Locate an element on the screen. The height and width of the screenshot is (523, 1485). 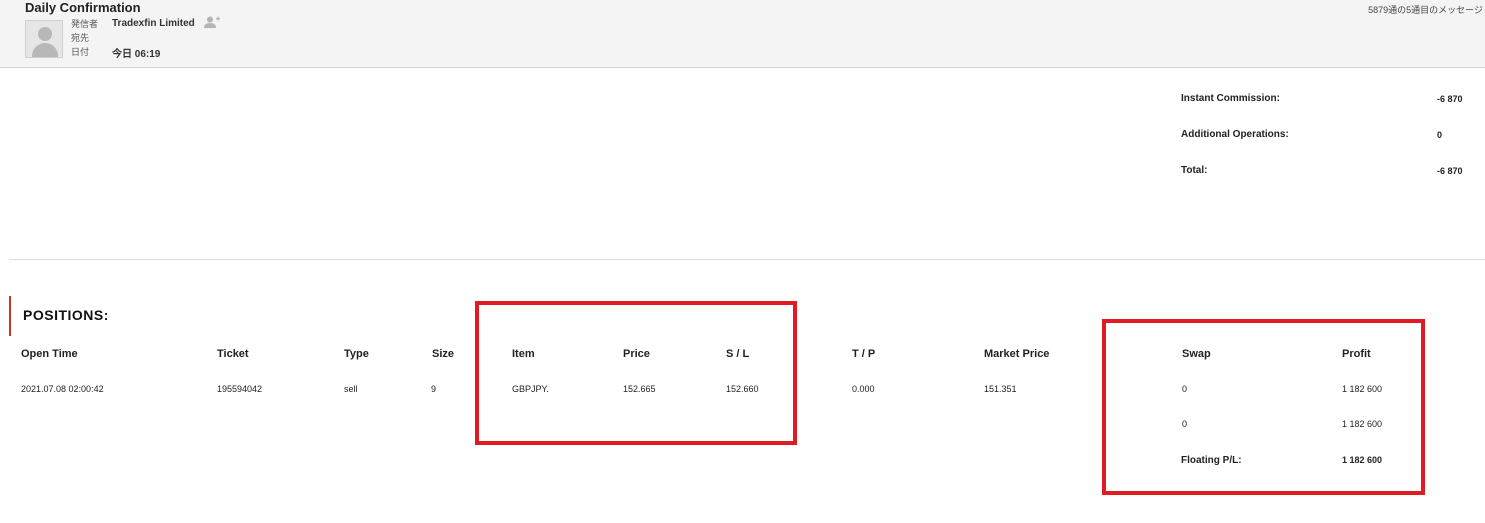
avatar-placeholder-icon is located at coordinates (44, 39).